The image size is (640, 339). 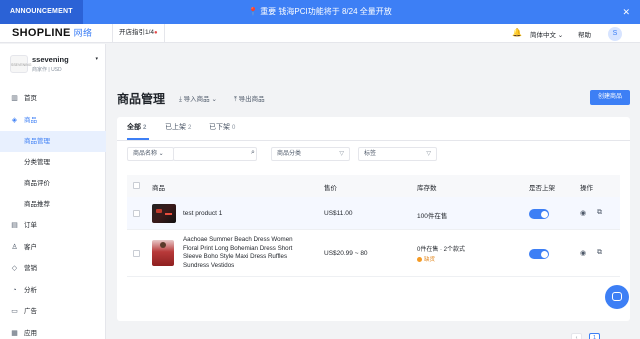 What do you see at coordinates (56, 65) in the screenshot?
I see `store-switcher: SSEVENING ssevening 商家作 | USD ▾` at bounding box center [56, 65].